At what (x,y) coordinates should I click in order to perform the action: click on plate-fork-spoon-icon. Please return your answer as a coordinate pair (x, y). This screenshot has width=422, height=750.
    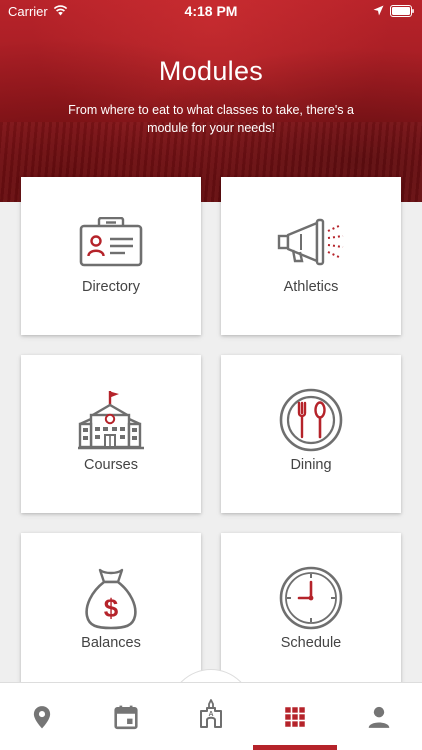
    Looking at the image, I should click on (311, 420).